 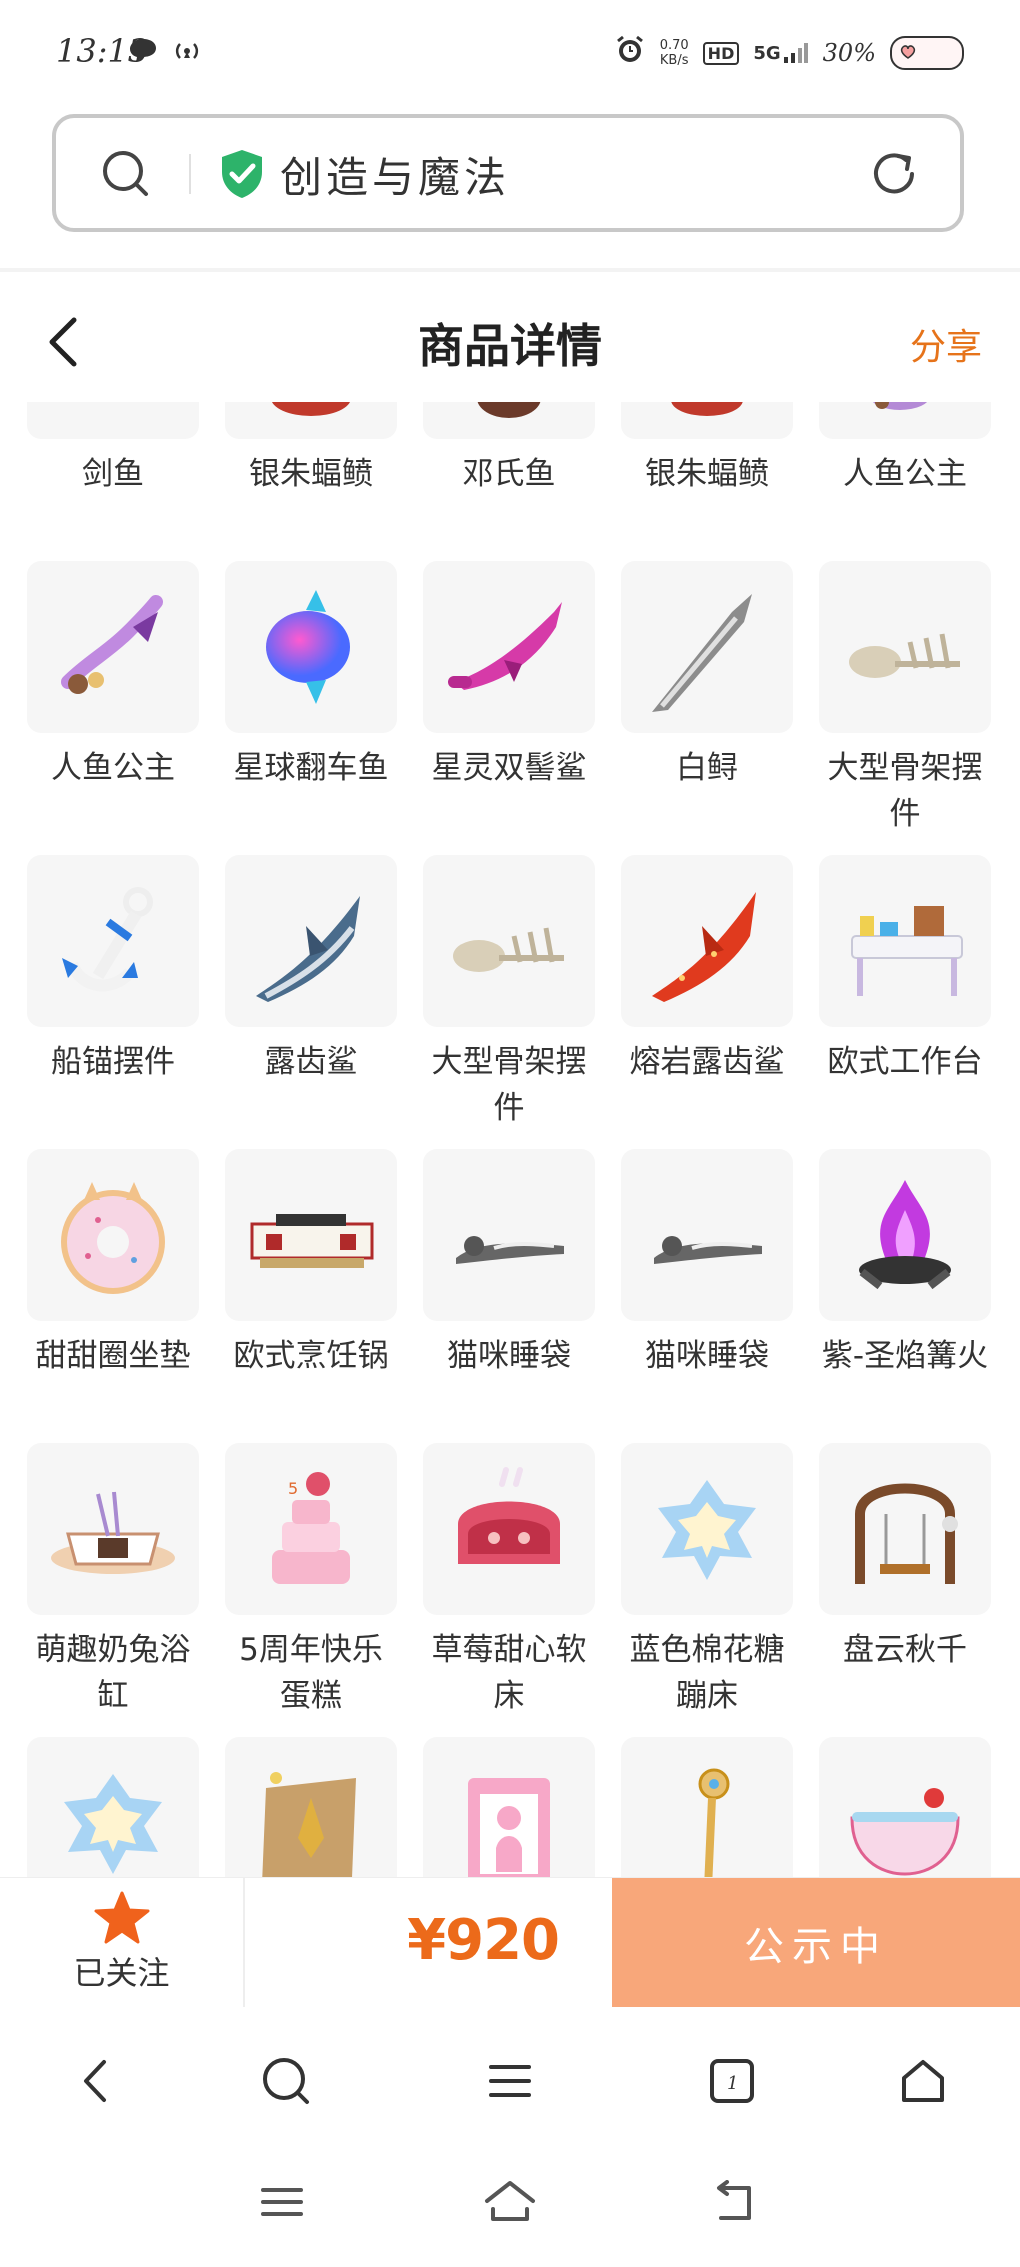 I want to click on nav-home-icon, so click(x=923, y=2081).